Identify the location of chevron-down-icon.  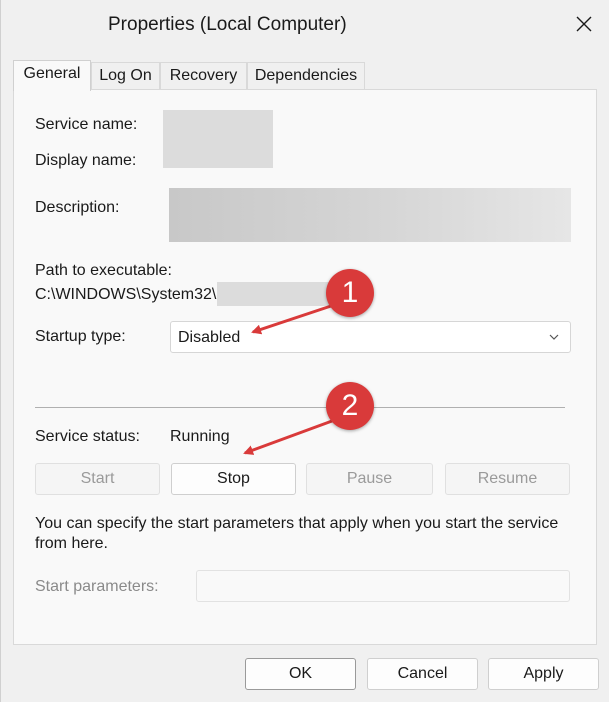
(554, 337).